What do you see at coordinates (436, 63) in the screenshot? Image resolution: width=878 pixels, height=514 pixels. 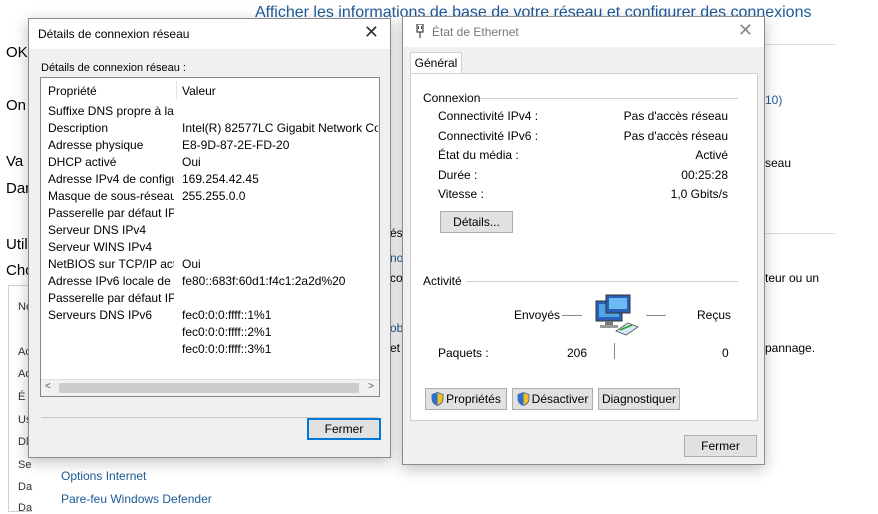 I see `tab-general: Général` at bounding box center [436, 63].